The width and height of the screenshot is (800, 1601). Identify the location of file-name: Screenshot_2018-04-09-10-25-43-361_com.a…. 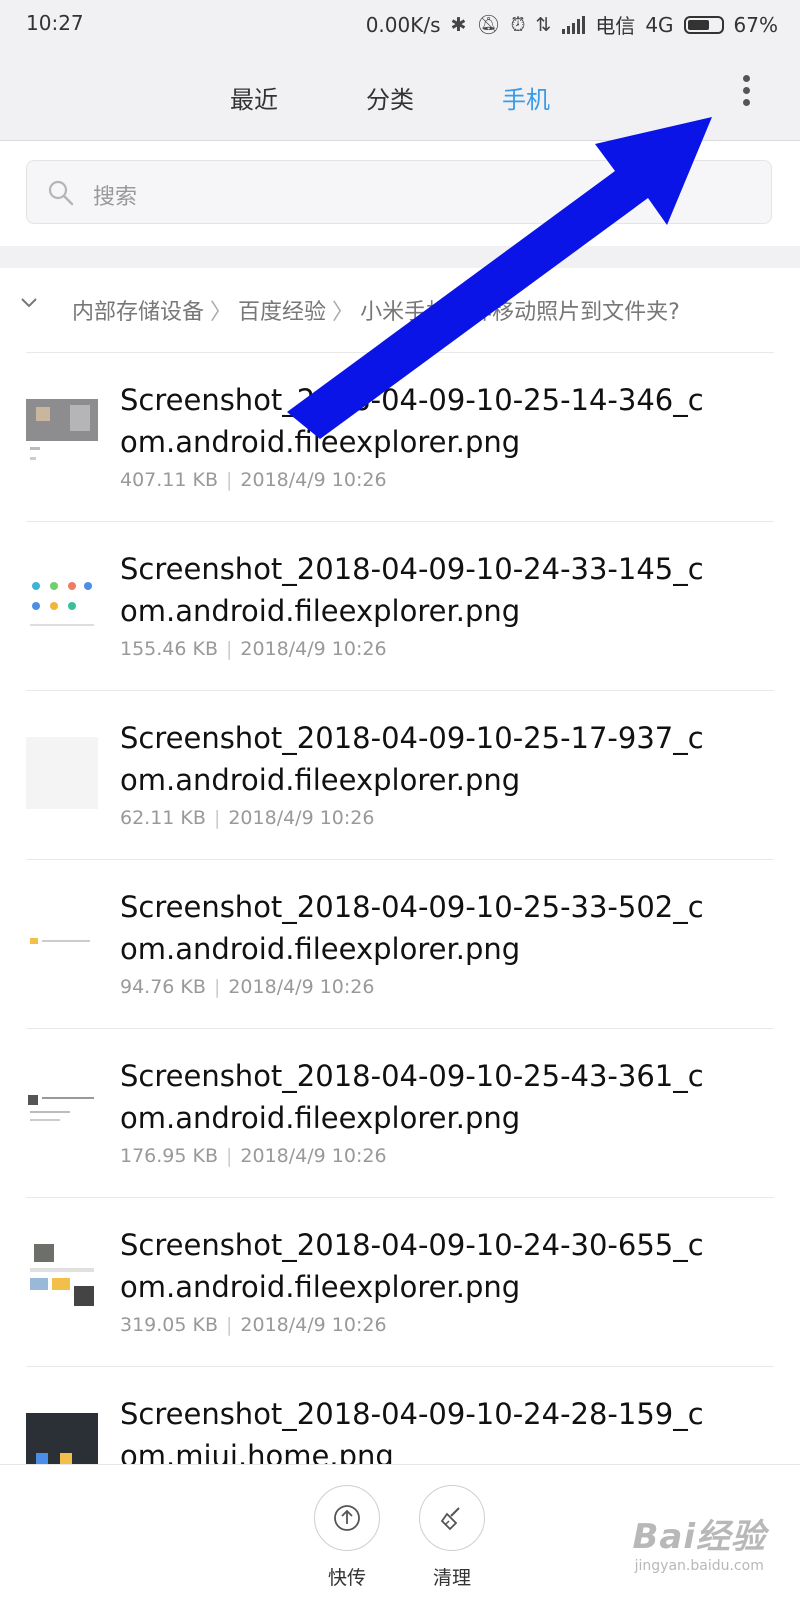
(412, 1097).